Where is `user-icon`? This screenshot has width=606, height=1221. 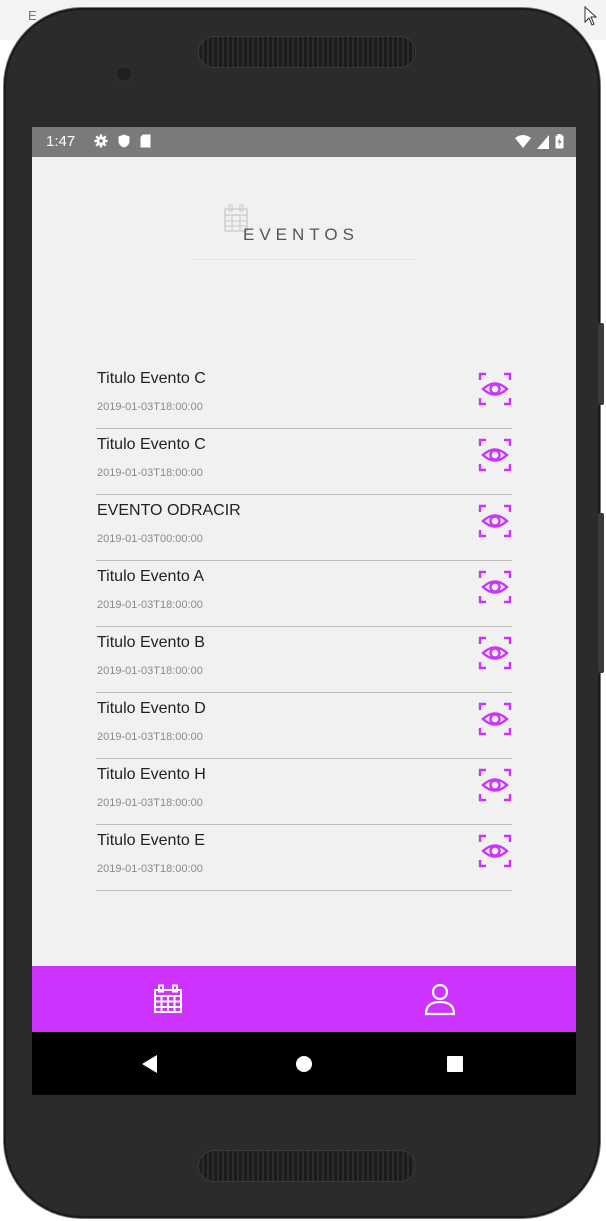 user-icon is located at coordinates (440, 999).